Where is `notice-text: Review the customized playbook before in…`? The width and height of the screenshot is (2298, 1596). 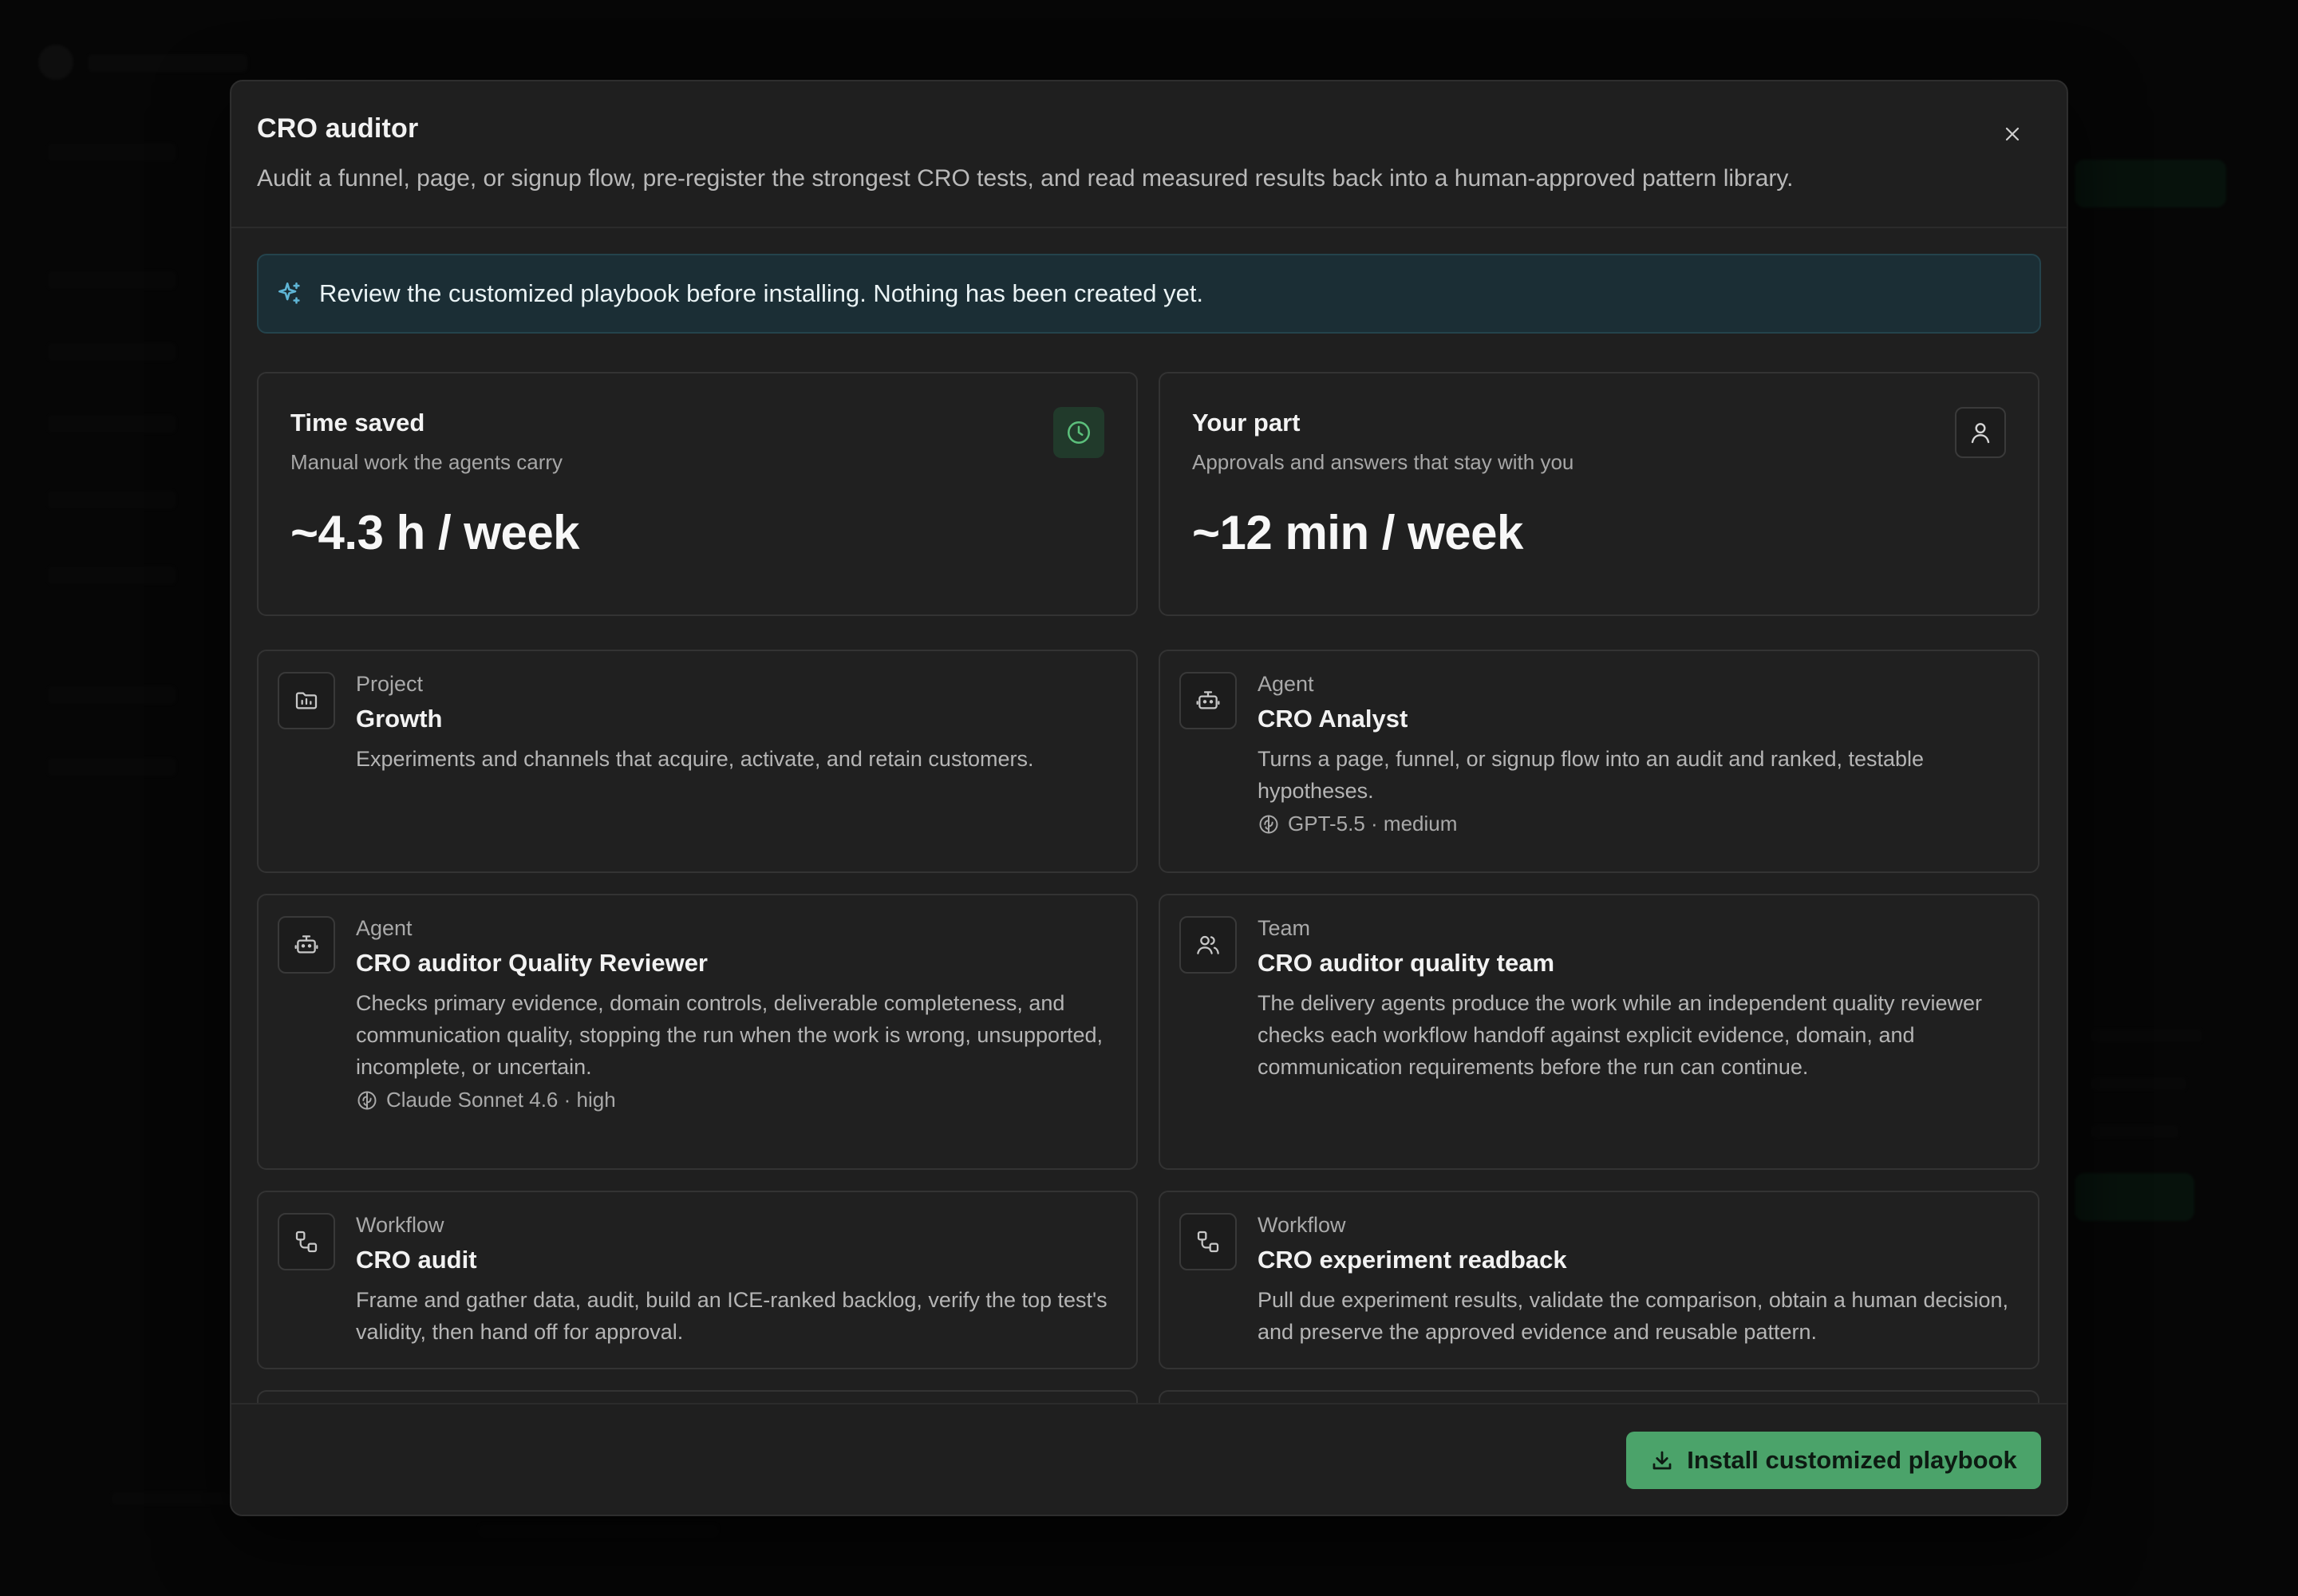
notice-text: Review the customized playbook before in… is located at coordinates (761, 293).